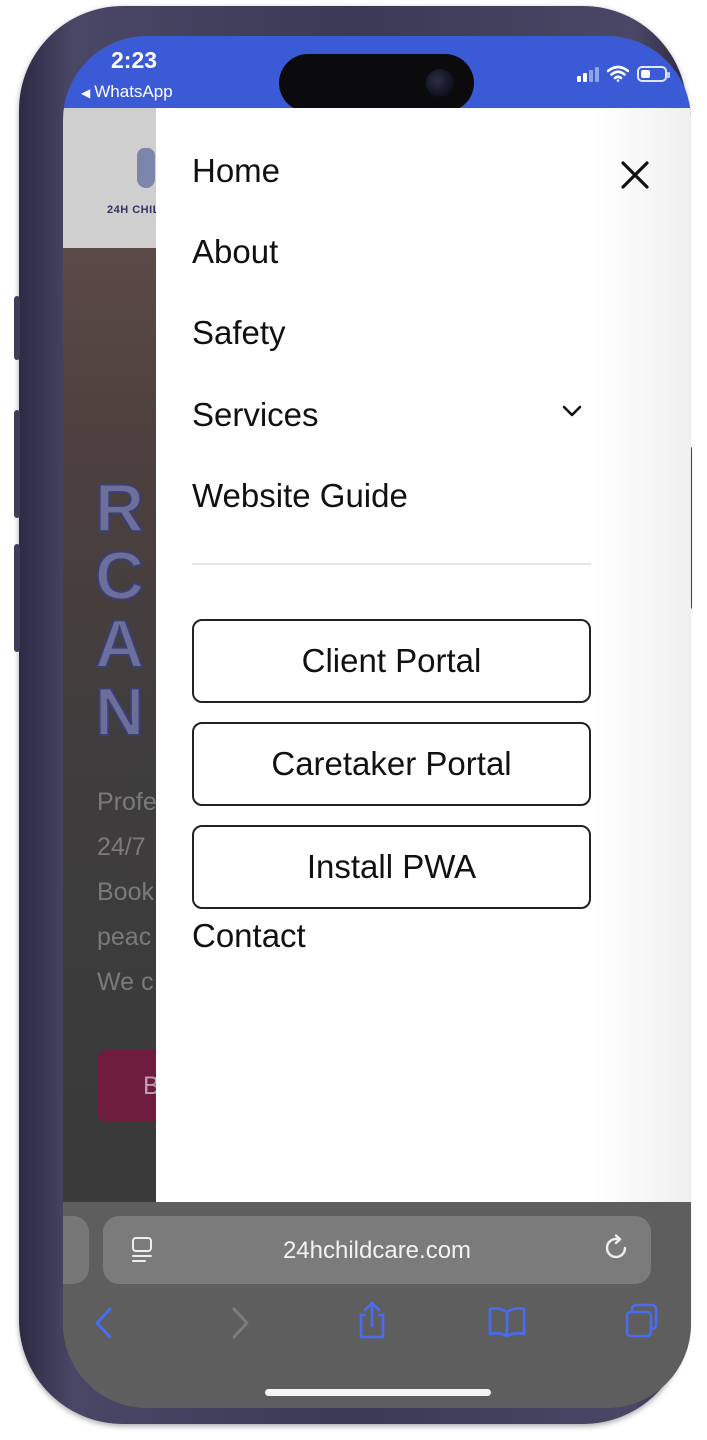 The image size is (707, 1440). Describe the element at coordinates (440, 83) in the screenshot. I see `camera-lens` at that location.